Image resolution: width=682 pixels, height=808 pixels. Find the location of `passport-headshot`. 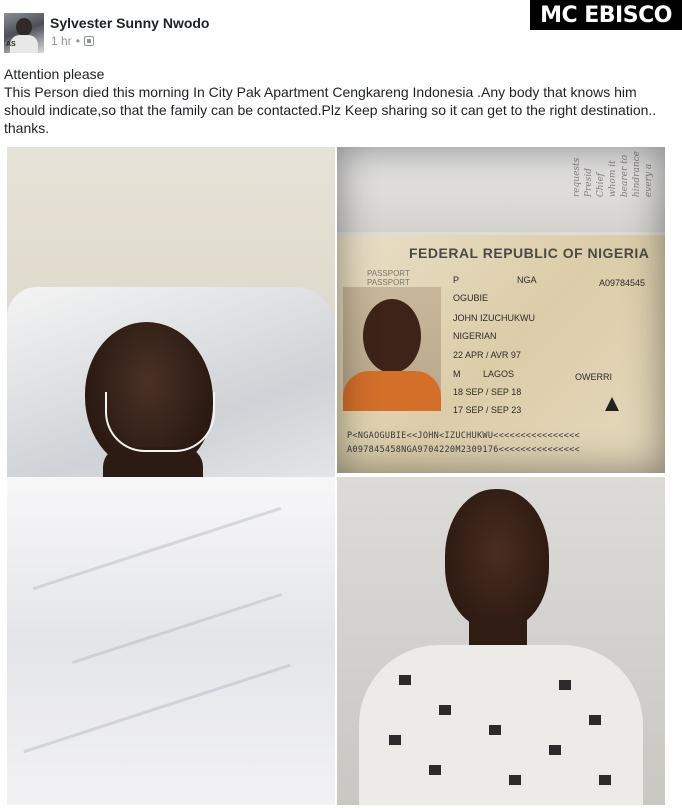

passport-headshot is located at coordinates (392, 349).